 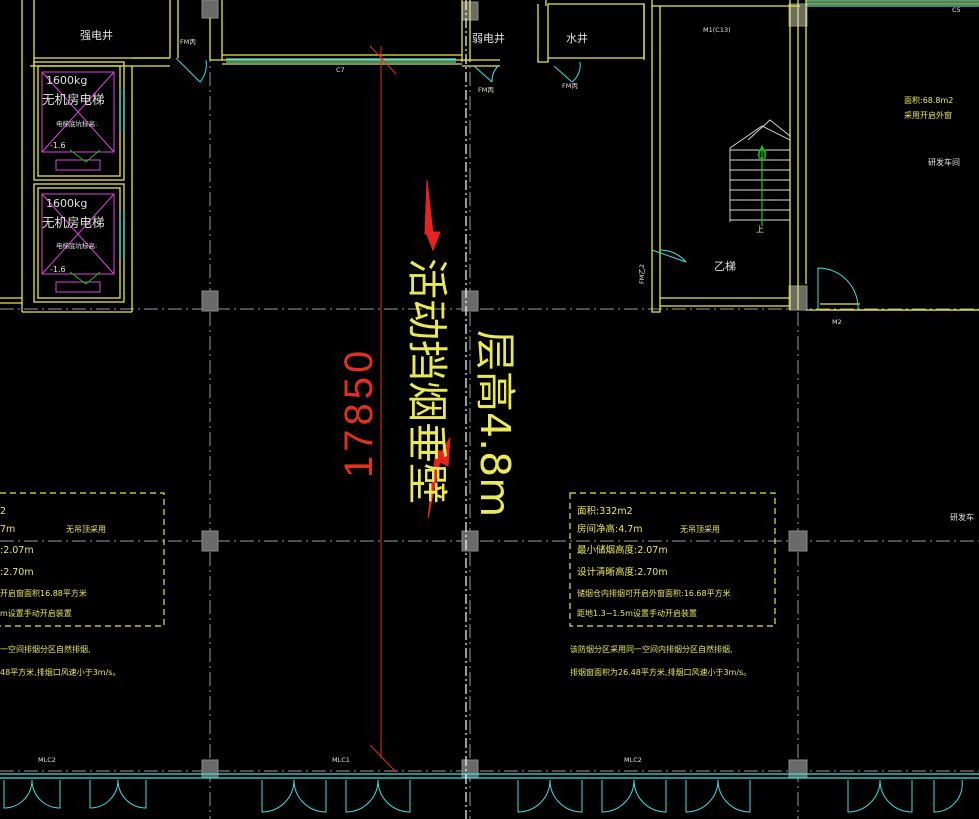 I want to click on elevator-2-name: 无机房电梯, so click(x=73, y=222).